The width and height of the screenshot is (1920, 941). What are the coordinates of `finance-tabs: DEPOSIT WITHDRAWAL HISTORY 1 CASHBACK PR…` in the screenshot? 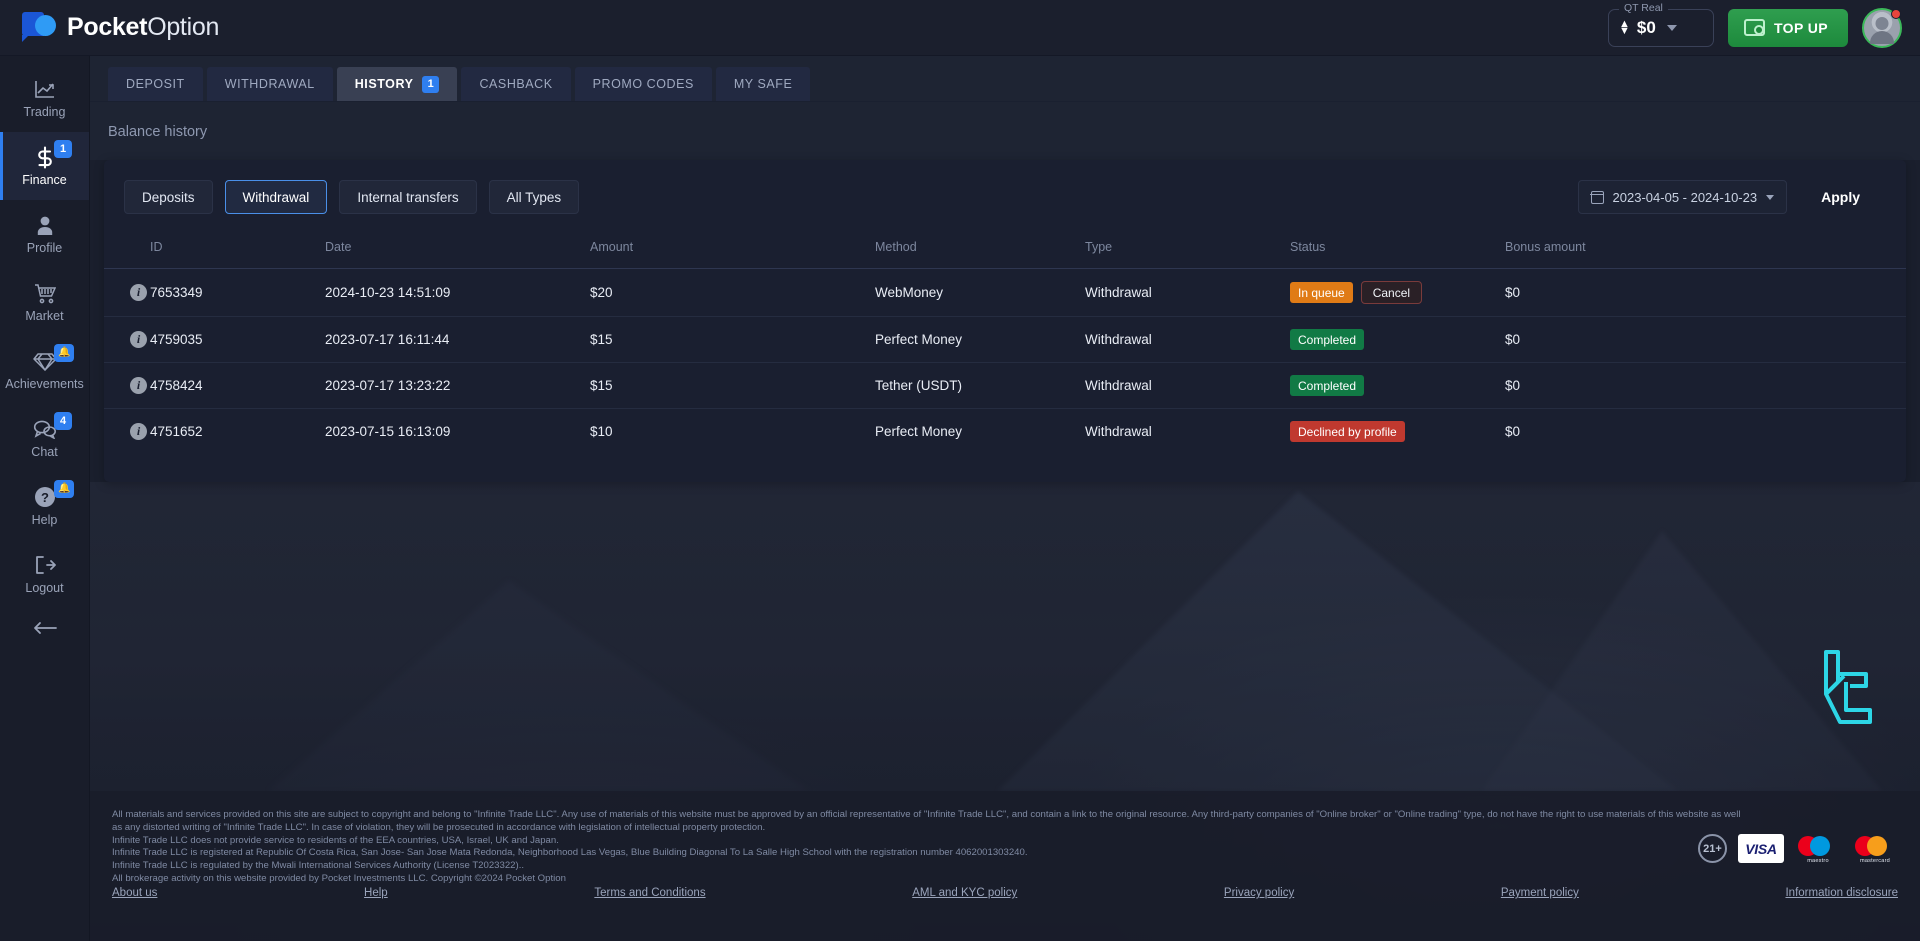 It's located at (1005, 79).